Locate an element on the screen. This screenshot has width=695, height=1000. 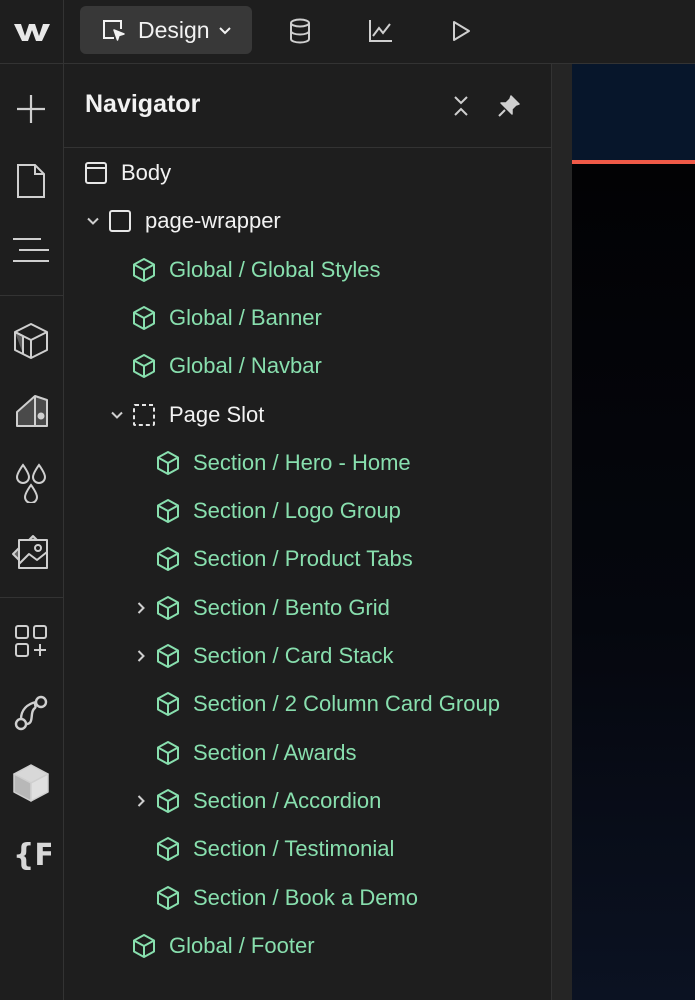
add-icon is located at coordinates (31, 109).